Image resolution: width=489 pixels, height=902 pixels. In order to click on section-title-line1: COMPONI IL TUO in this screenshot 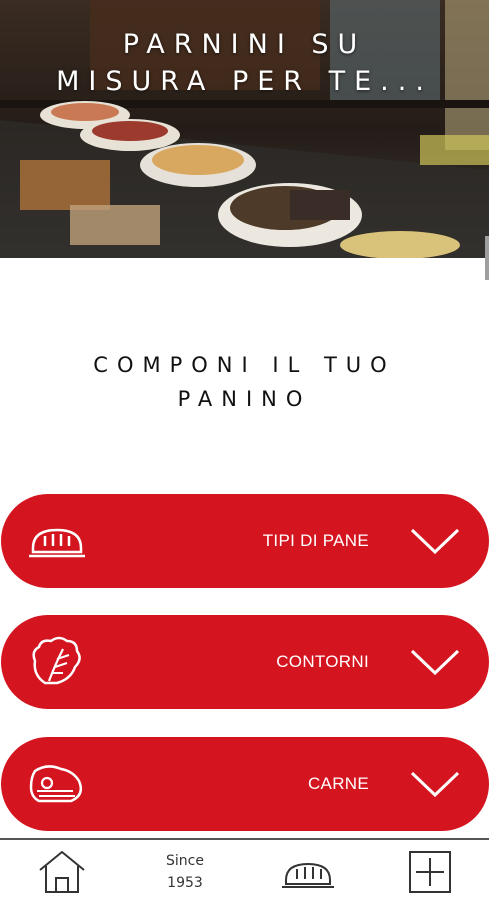, I will do `click(244, 365)`.